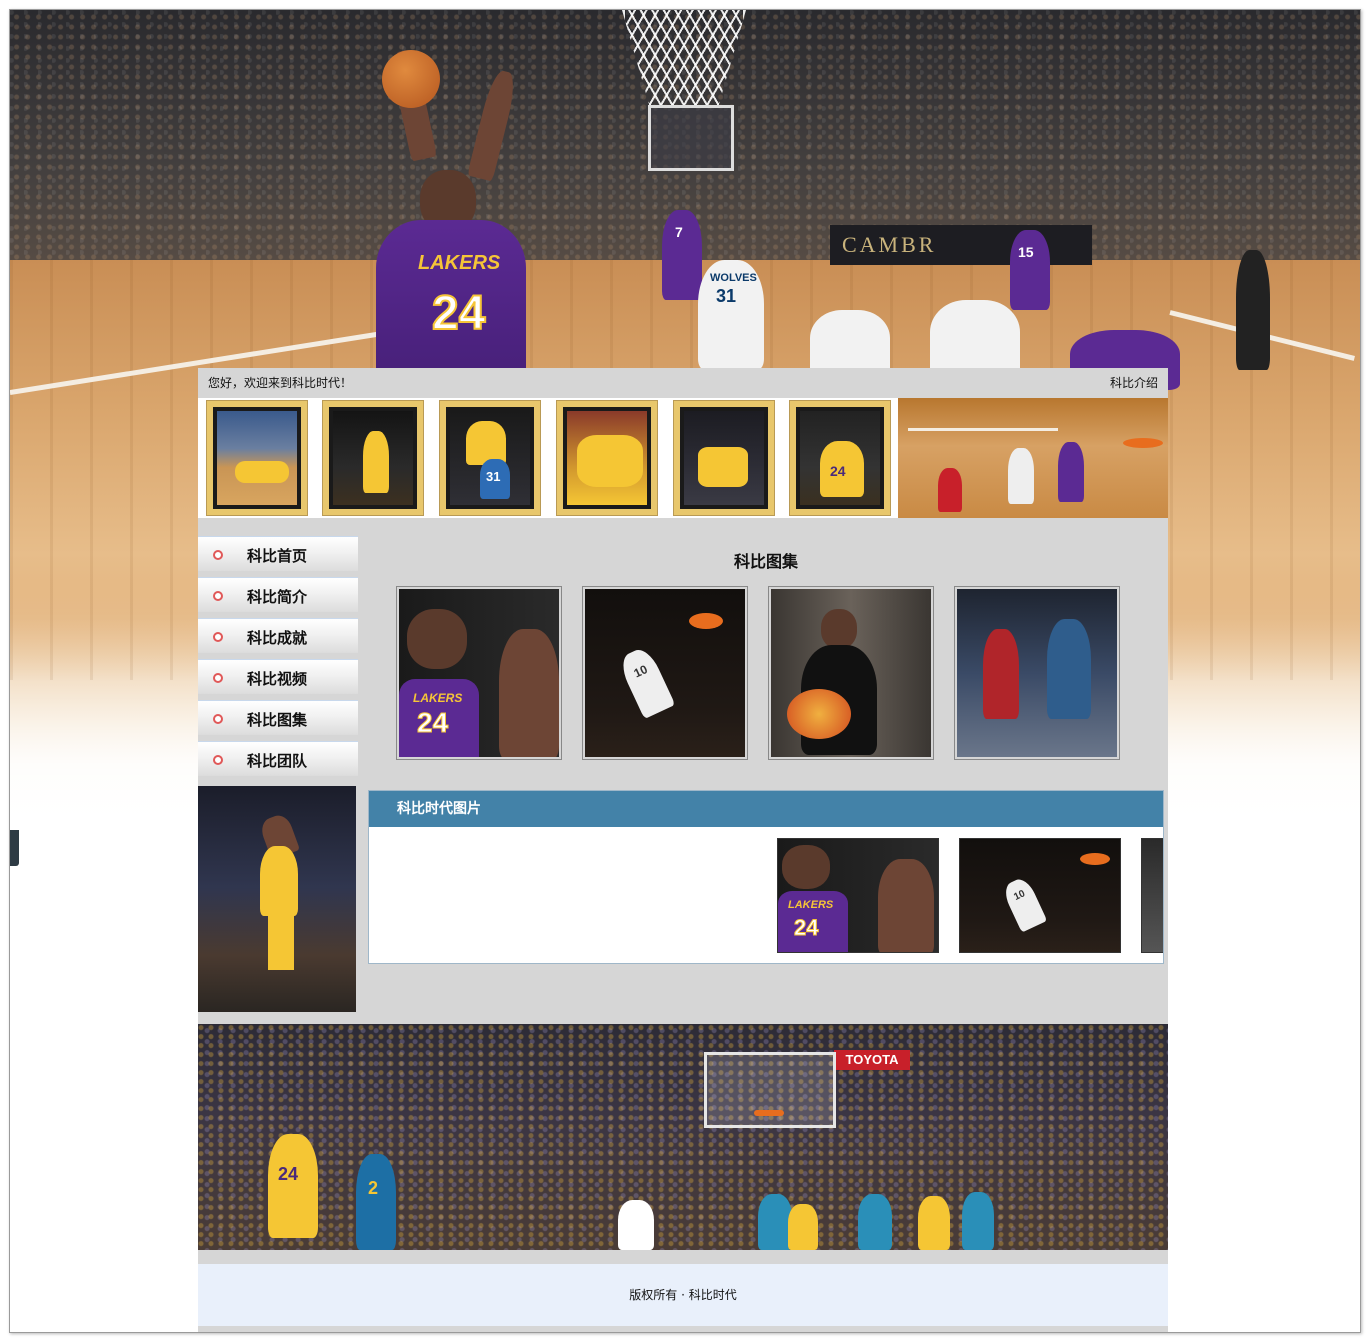  Describe the element at coordinates (493, 476) in the screenshot. I see `strip-jersey-number: 31` at that location.